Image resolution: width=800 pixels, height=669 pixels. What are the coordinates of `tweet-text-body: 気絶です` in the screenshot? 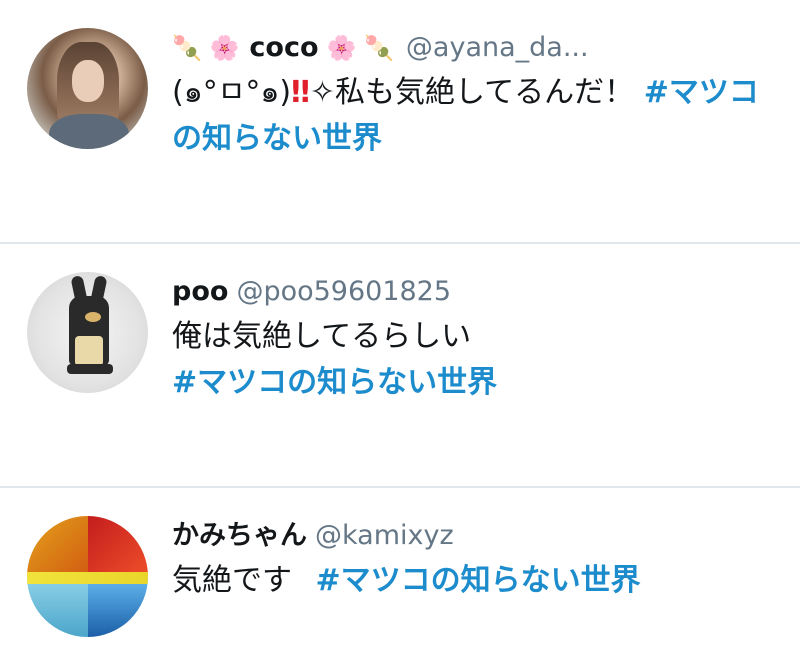 It's located at (237, 580).